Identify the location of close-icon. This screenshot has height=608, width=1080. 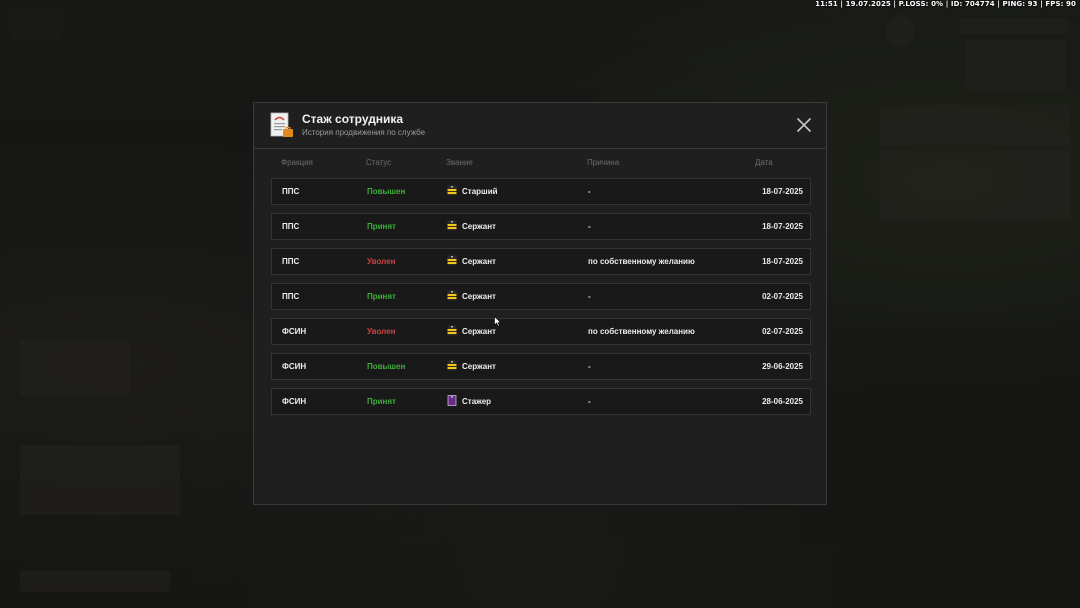
(804, 125).